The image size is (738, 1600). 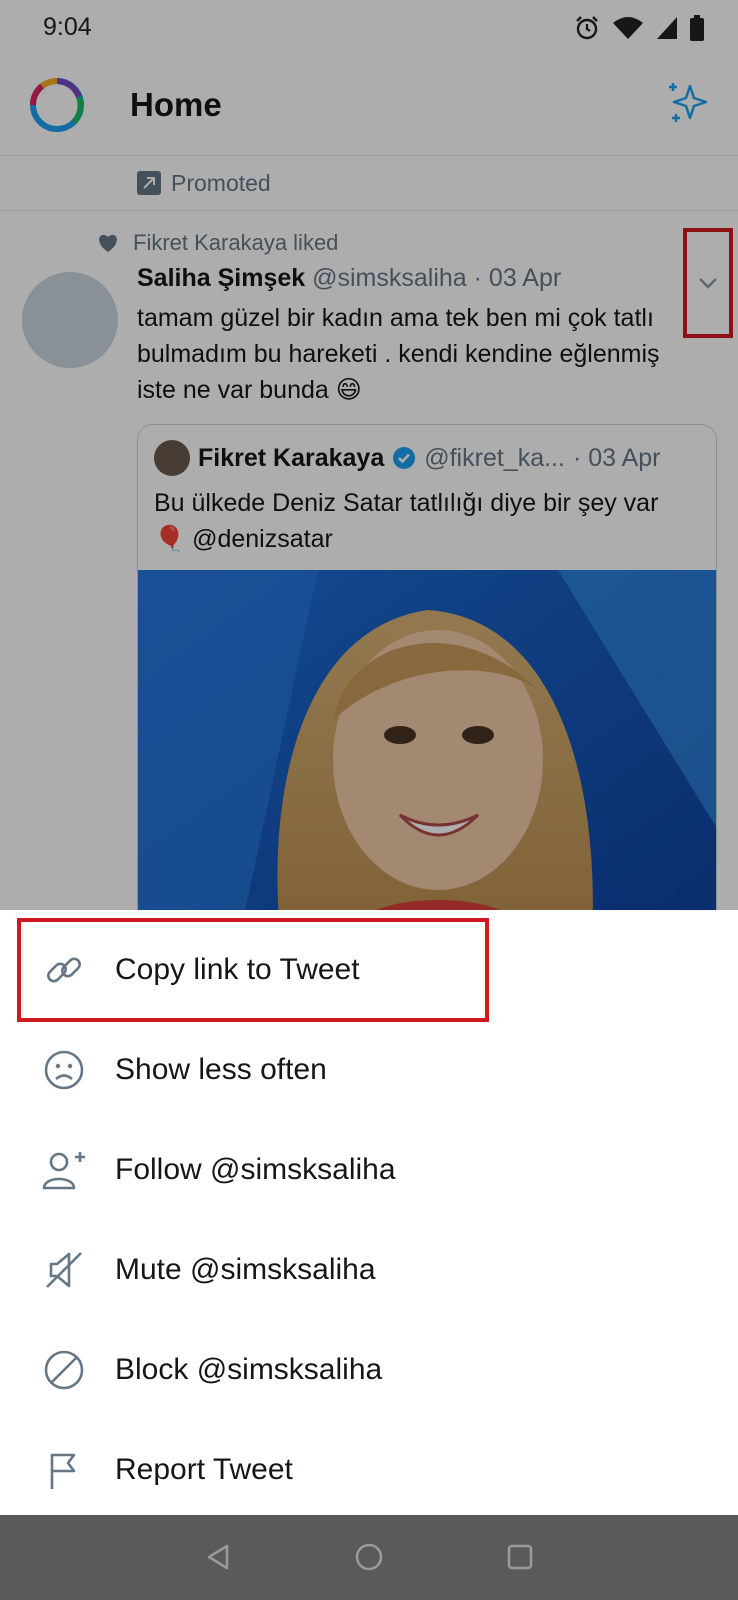 I want to click on quoted-tweet-date: · 03 Apr, so click(x=616, y=457).